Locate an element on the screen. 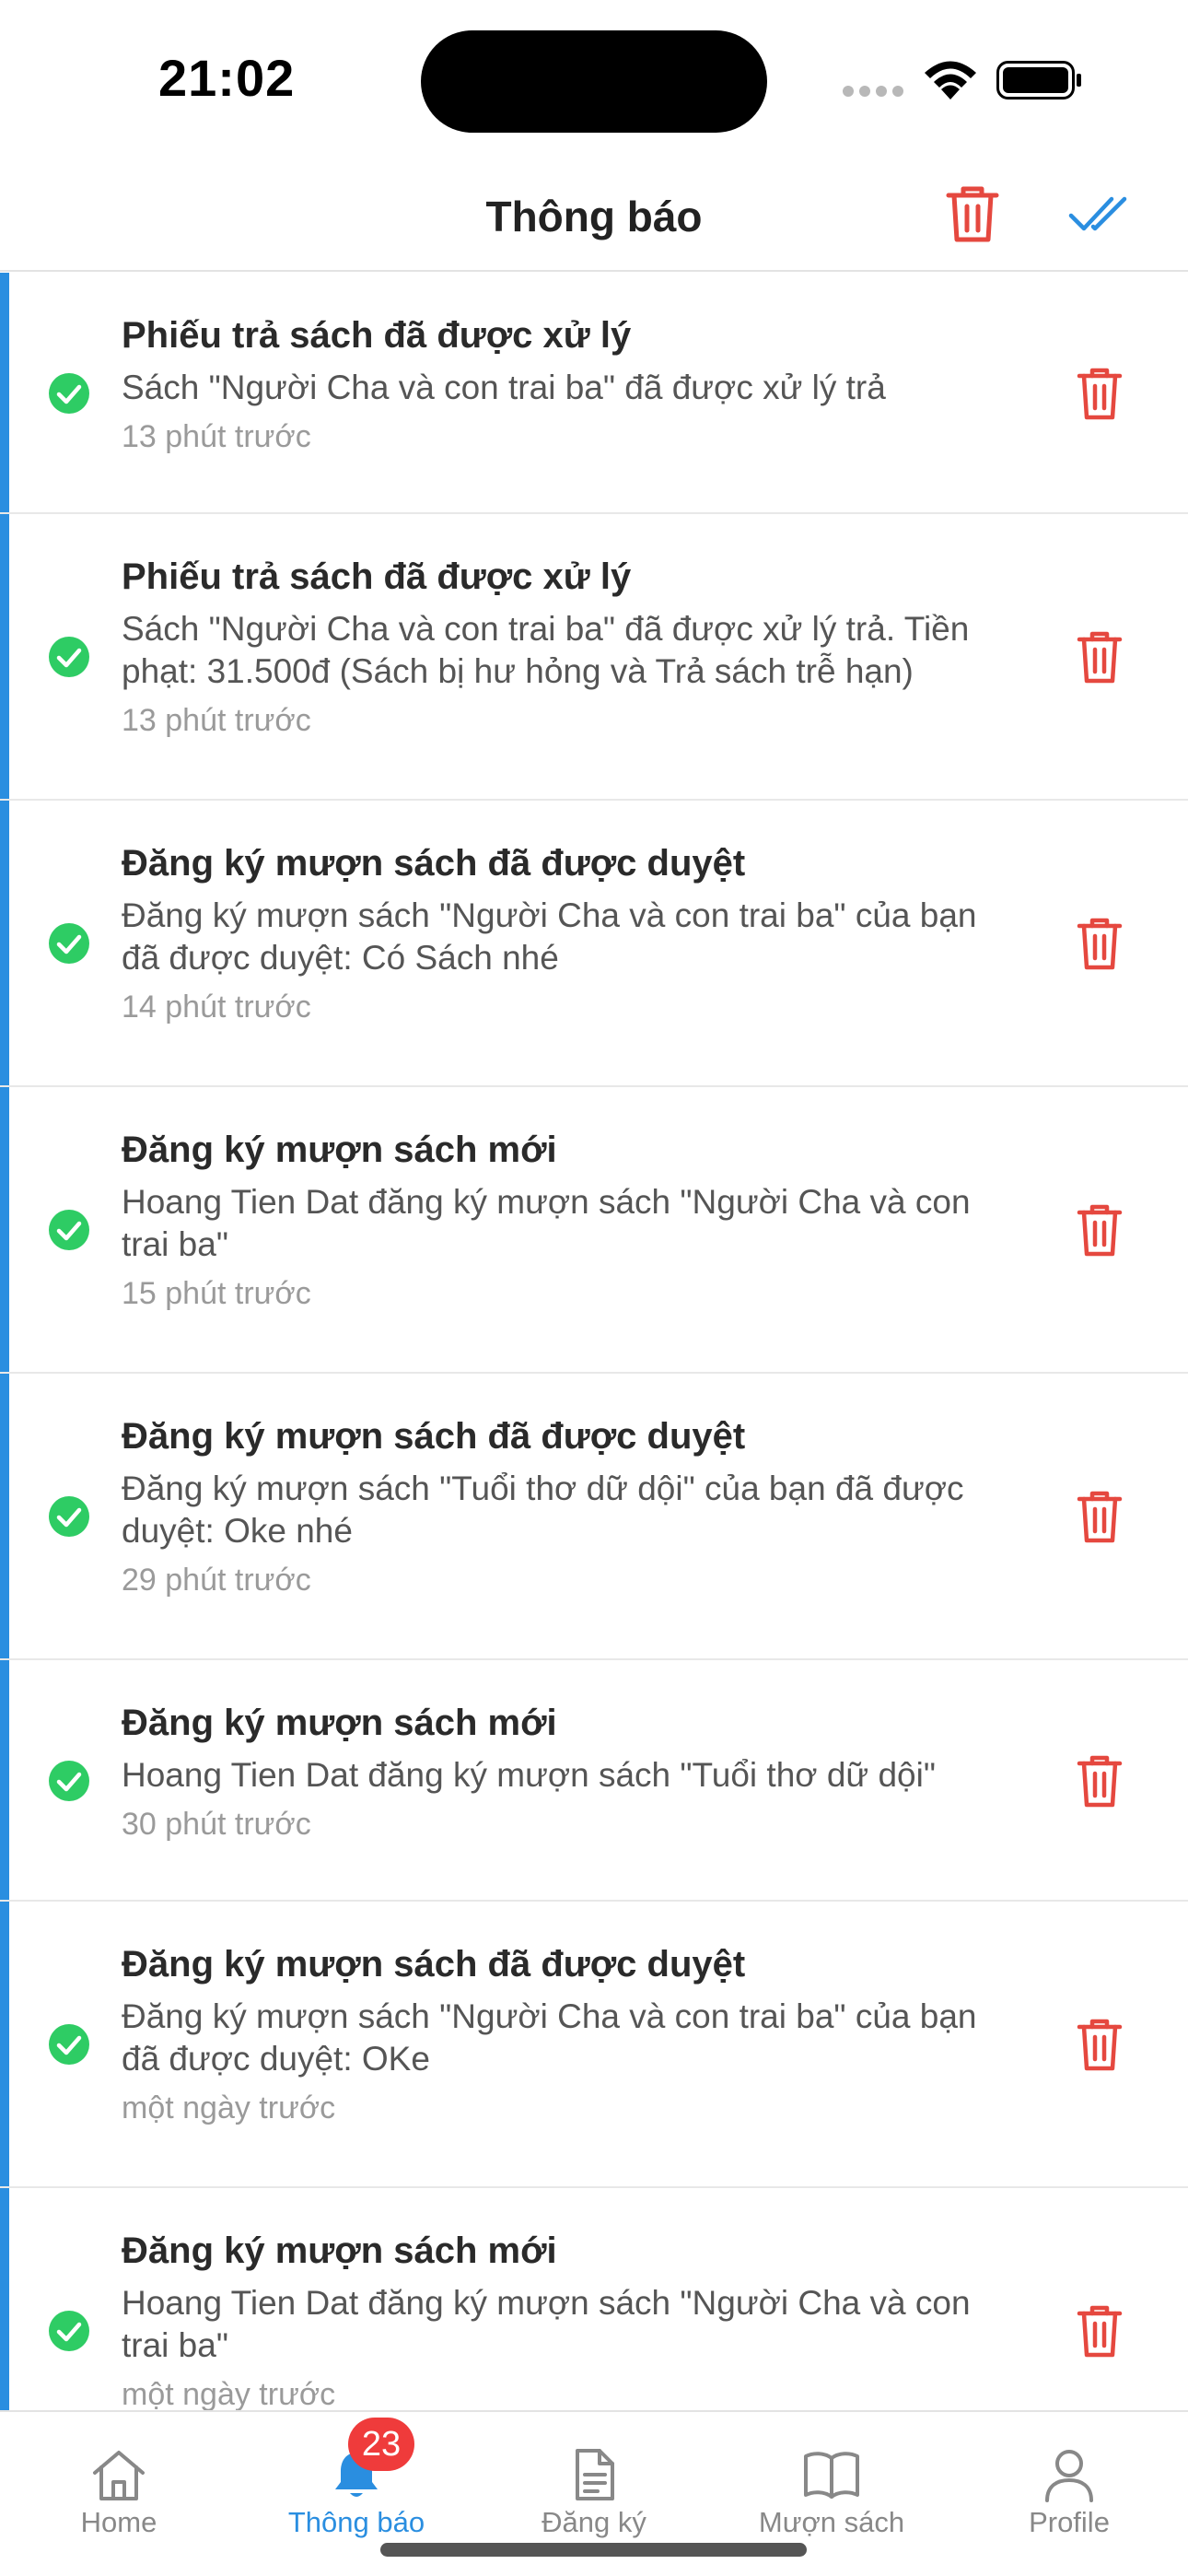 This screenshot has height=2576, width=1188. user-icon is located at coordinates (1069, 2476).